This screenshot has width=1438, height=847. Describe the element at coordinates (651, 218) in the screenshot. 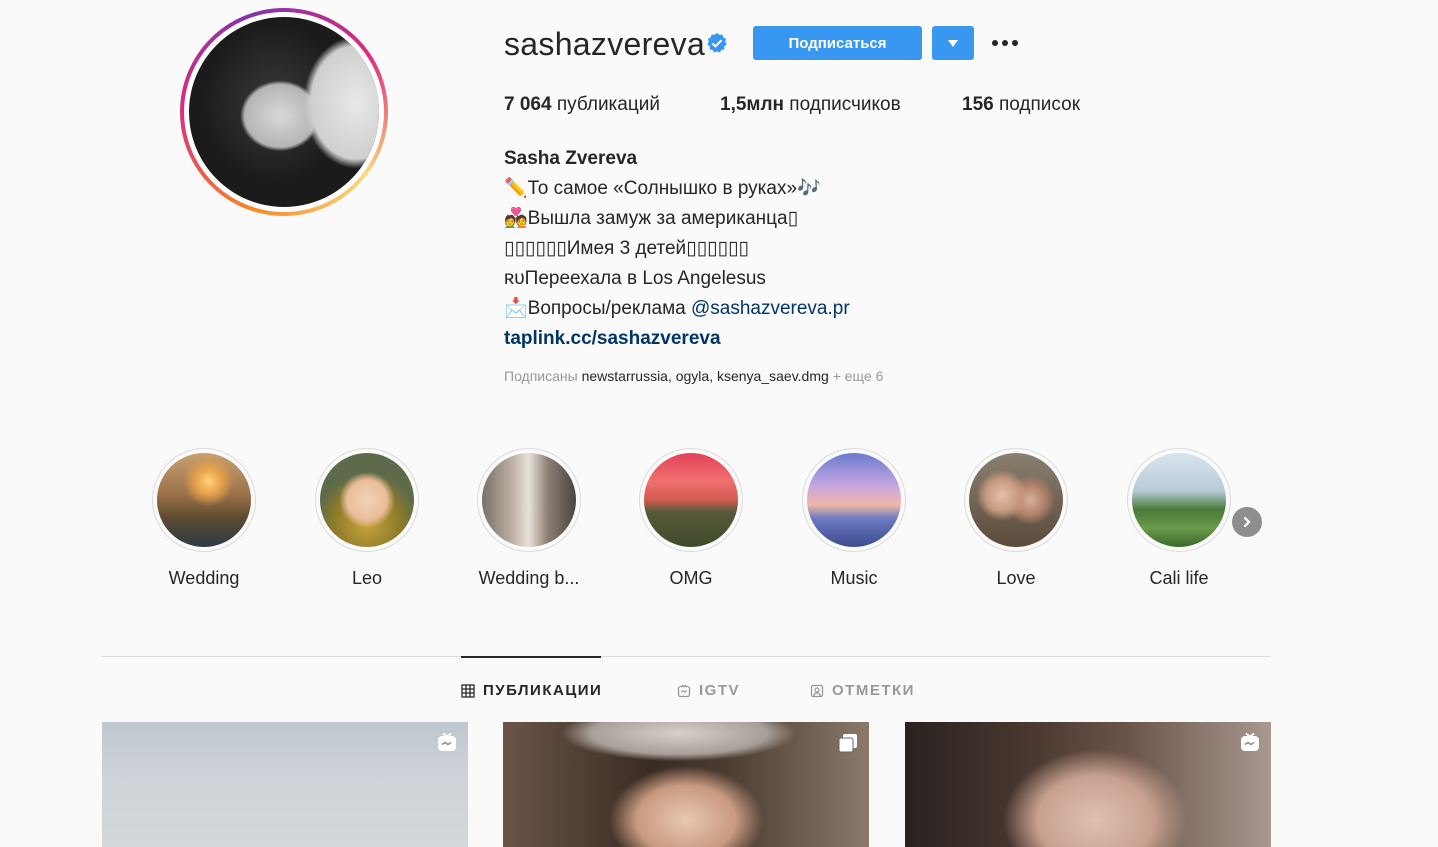

I see `bio-line: 💑Вышла замуж за американца▯` at that location.